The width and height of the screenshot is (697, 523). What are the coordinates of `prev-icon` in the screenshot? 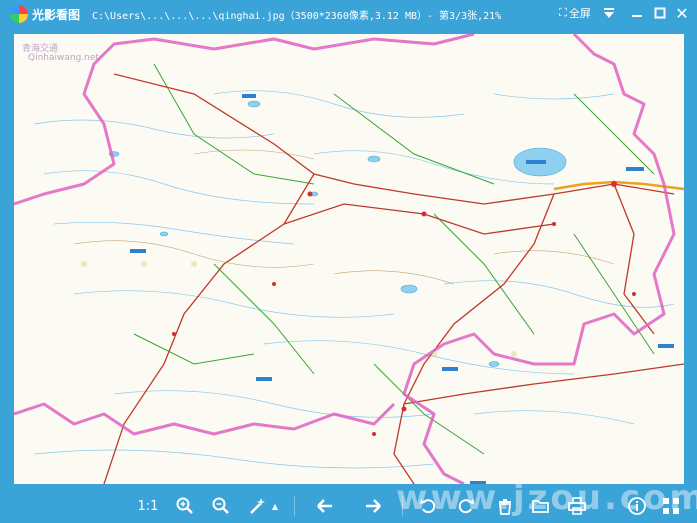 It's located at (324, 506).